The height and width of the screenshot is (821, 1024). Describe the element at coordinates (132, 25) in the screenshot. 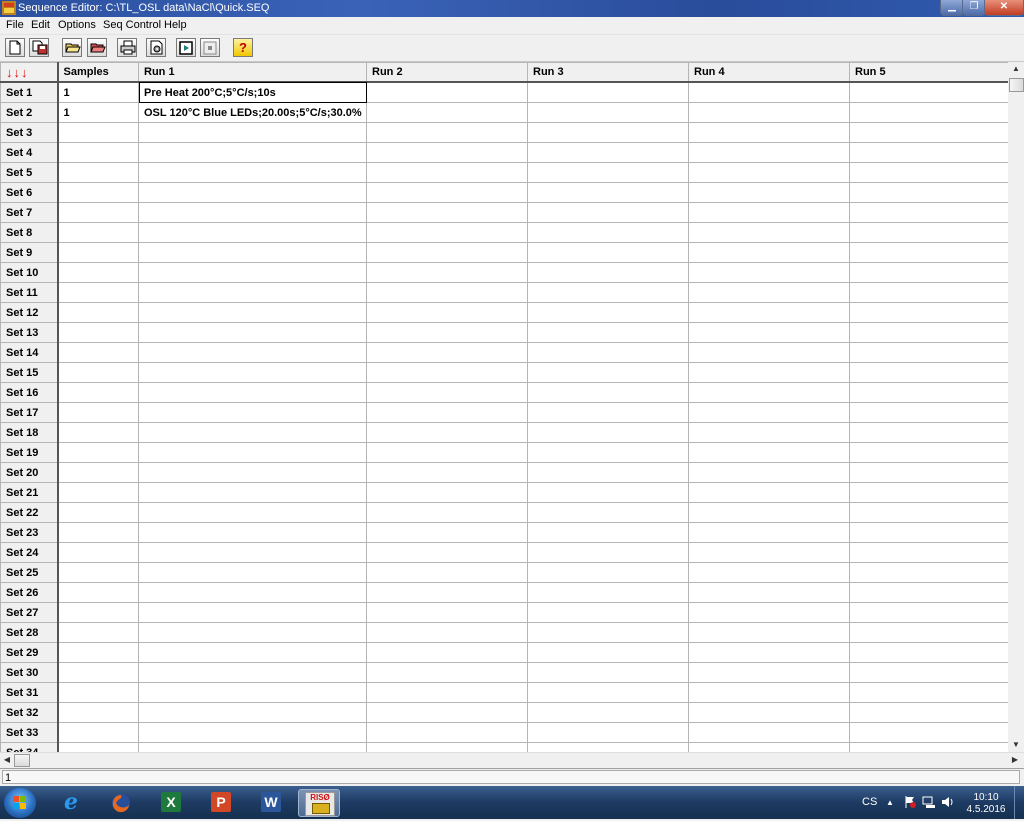

I see `menu-seq-control: Seq Control` at that location.